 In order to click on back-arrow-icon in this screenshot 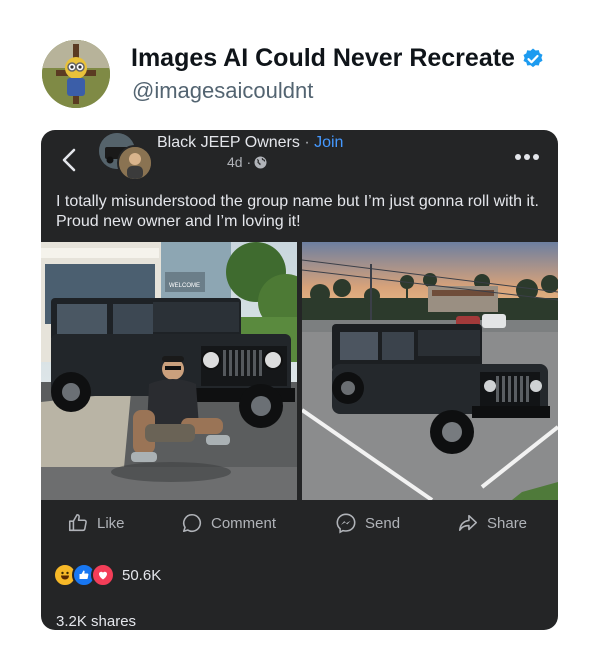, I will do `click(69, 160)`.